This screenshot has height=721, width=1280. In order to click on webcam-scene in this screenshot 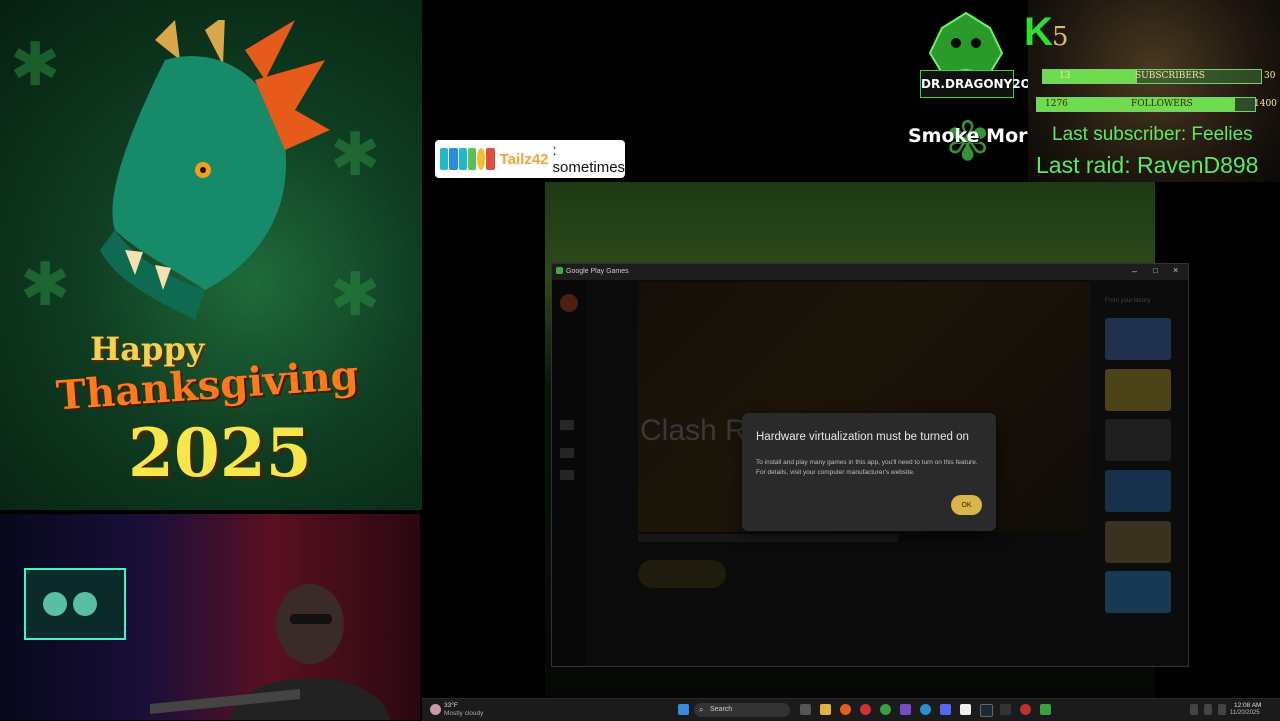, I will do `click(207, 644)`.